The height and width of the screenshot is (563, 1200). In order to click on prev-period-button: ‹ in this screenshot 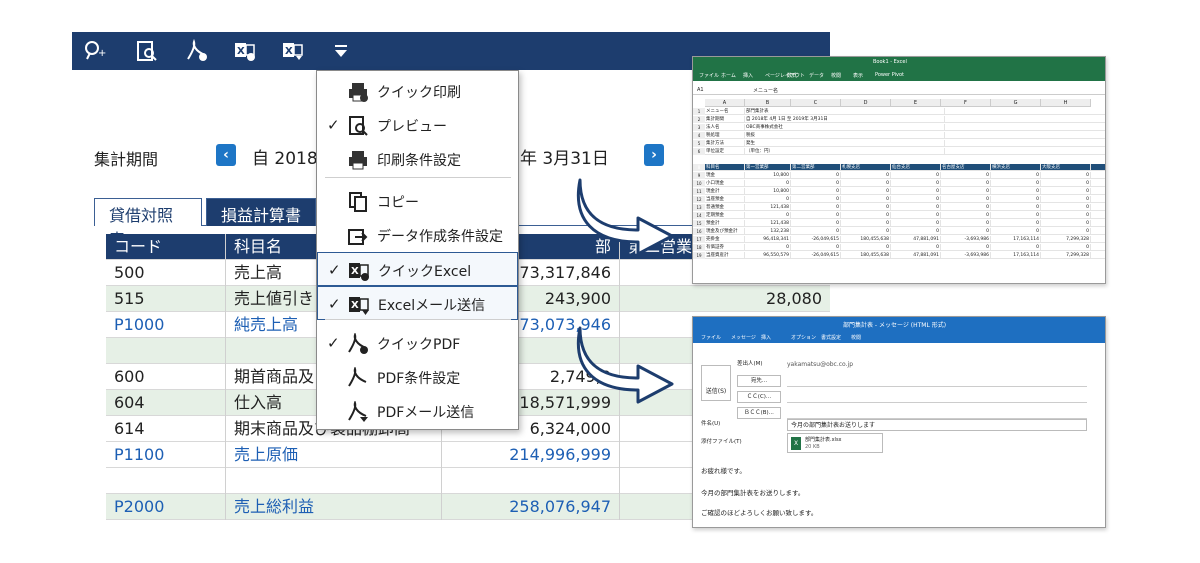, I will do `click(226, 155)`.